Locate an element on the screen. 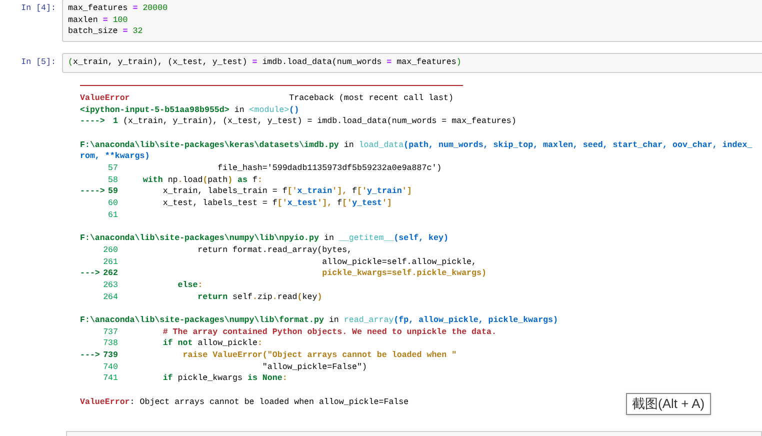 This screenshot has height=436, width=762. code-cell-input: max_features = 20000 maxlen = 100 batch_size = 32 is located at coordinates (412, 21).